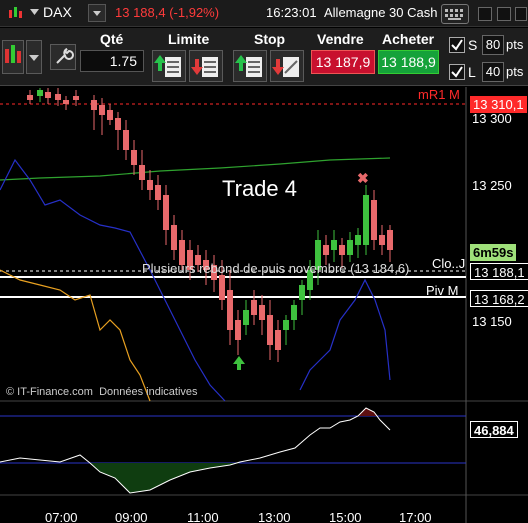  I want to click on x-tick: 11:00, so click(203, 516).